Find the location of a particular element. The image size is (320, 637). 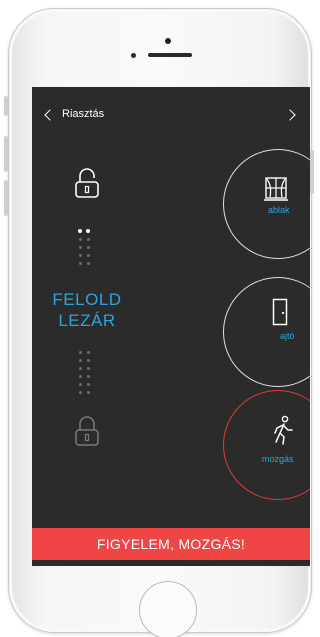

walking-person-icon is located at coordinates (283, 430).